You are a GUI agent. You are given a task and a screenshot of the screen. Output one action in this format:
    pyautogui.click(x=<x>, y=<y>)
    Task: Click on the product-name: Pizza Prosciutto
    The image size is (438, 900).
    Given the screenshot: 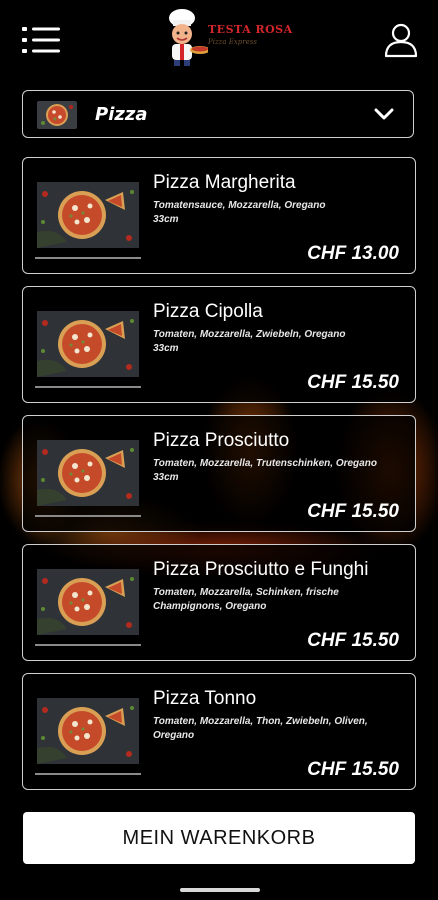 What is the action you would take?
    pyautogui.click(x=221, y=440)
    